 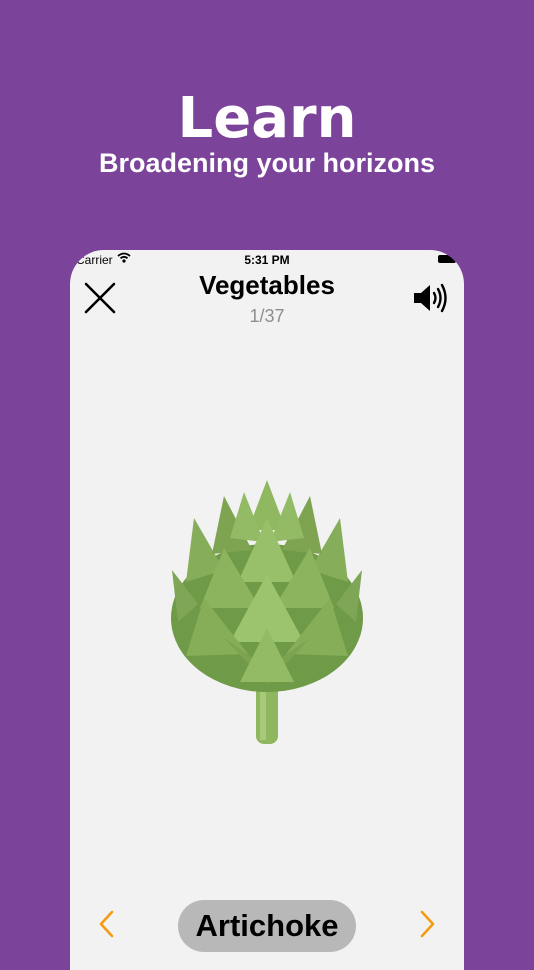 I want to click on category-title: Vegetables, so click(x=267, y=285).